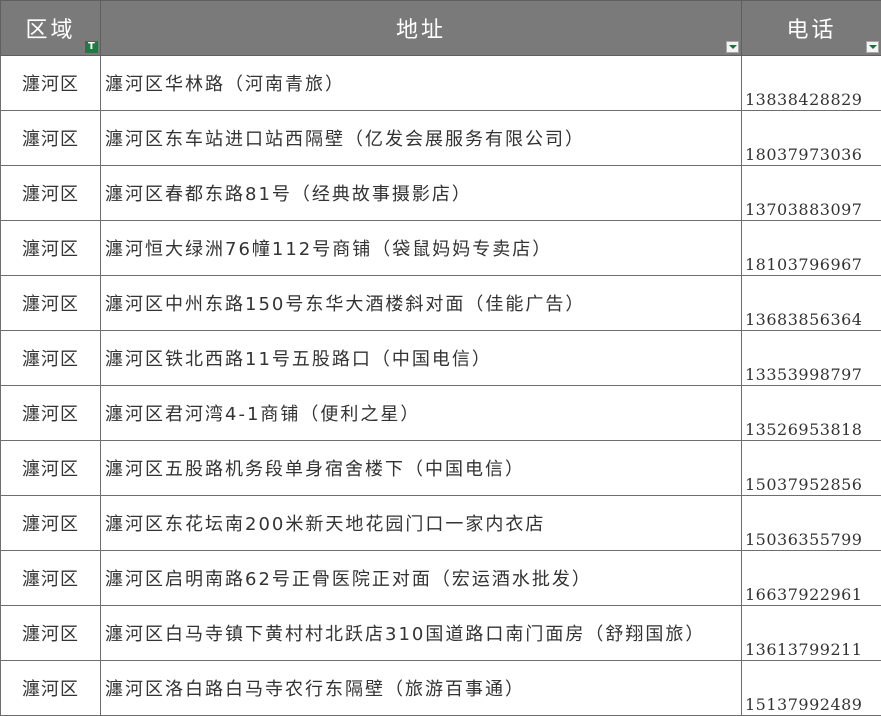 The image size is (881, 716). What do you see at coordinates (811, 138) in the screenshot?
I see `phone-cell: 18037973036` at bounding box center [811, 138].